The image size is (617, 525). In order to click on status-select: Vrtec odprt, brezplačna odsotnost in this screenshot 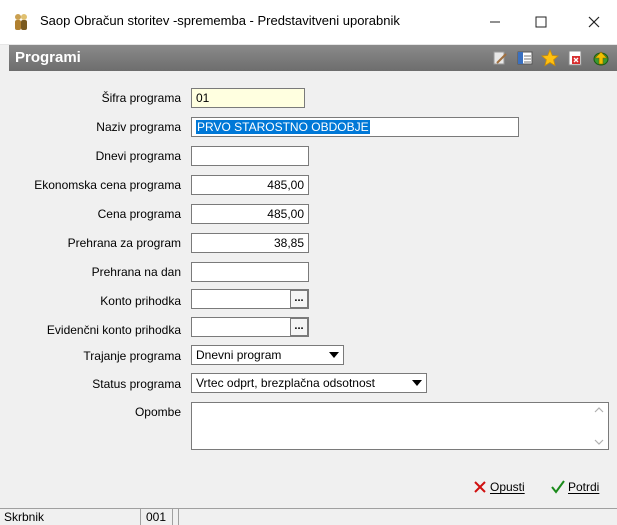, I will do `click(309, 383)`.